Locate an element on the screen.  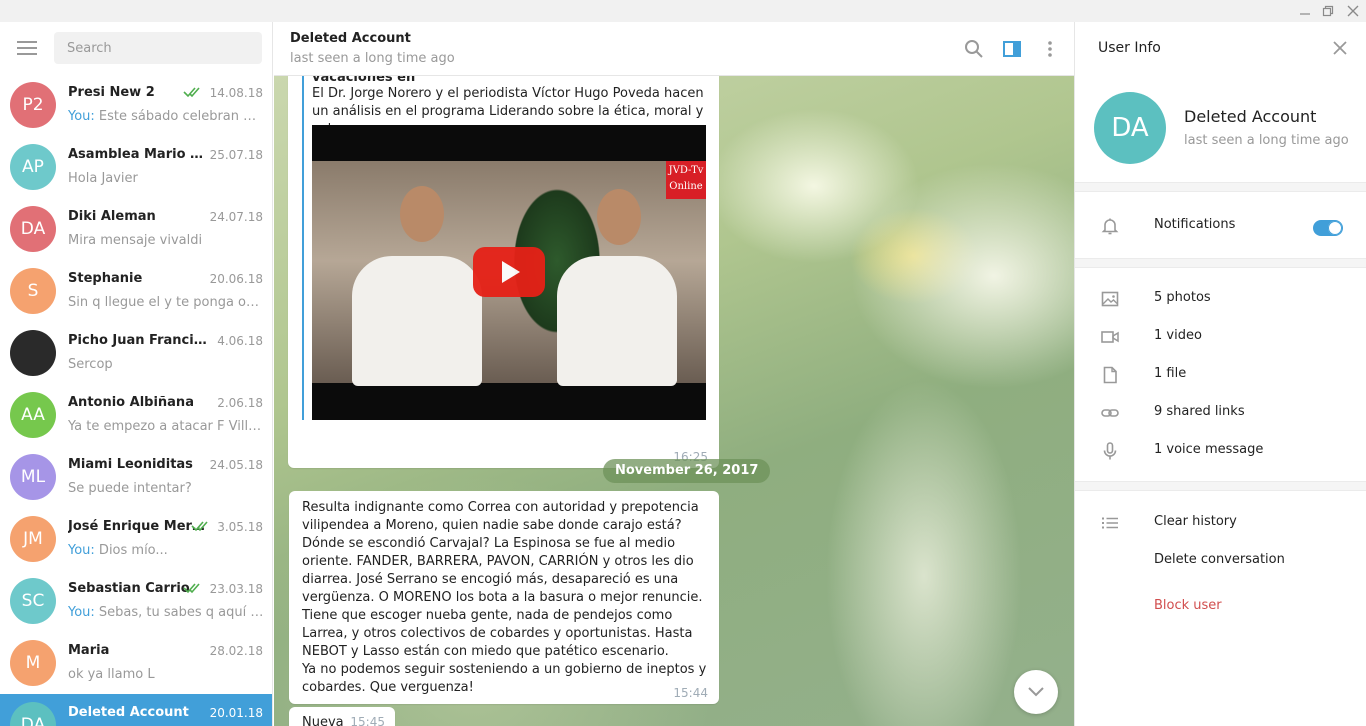
photos-label: 5 photos is located at coordinates (1182, 297).